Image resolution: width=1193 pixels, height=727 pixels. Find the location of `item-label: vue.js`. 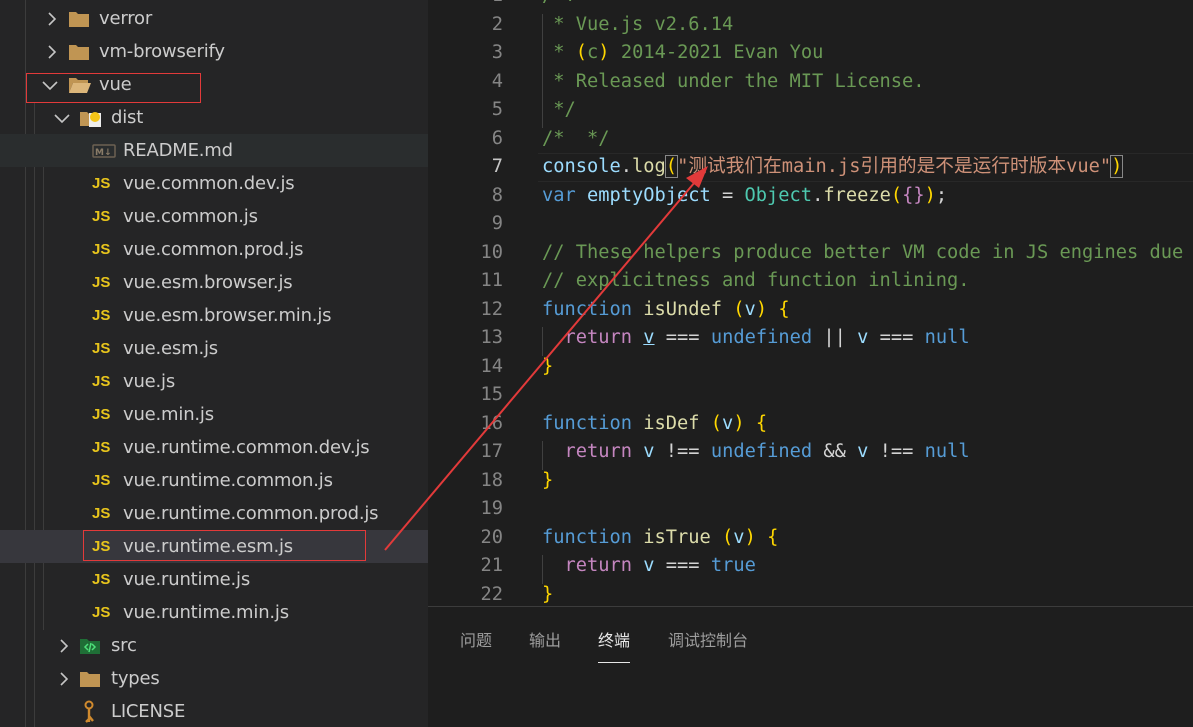

item-label: vue.js is located at coordinates (149, 381).